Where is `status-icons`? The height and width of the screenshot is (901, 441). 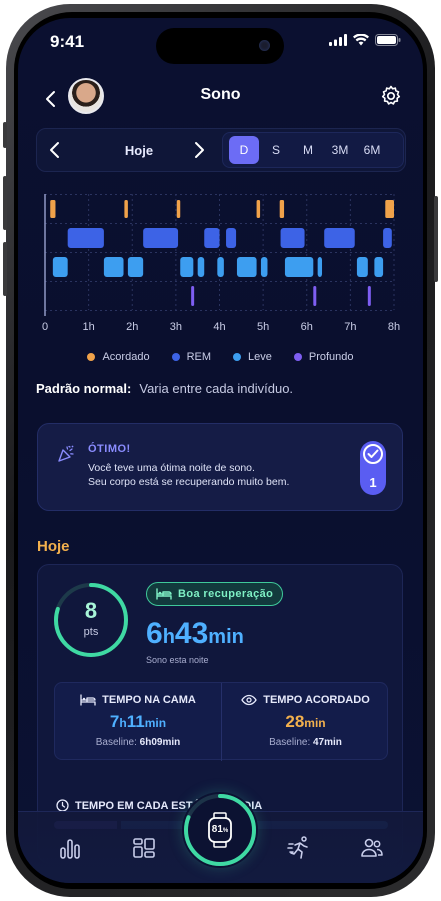 status-icons is located at coordinates (365, 40).